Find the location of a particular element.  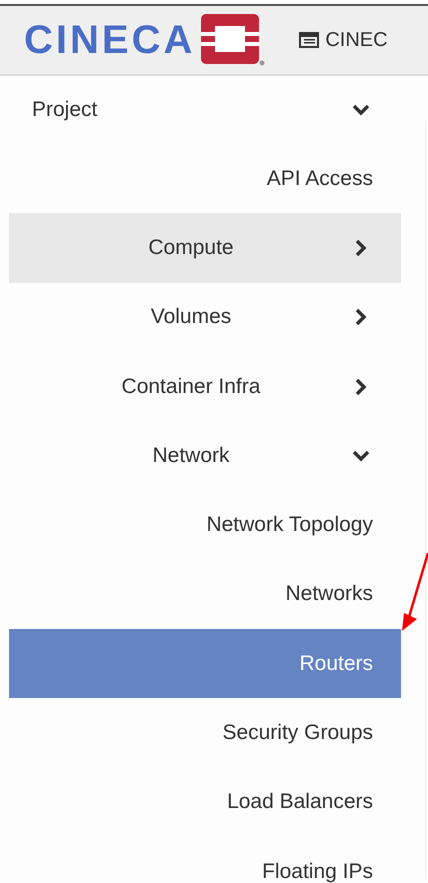

sidebar-item: Load Balancers is located at coordinates (205, 802).